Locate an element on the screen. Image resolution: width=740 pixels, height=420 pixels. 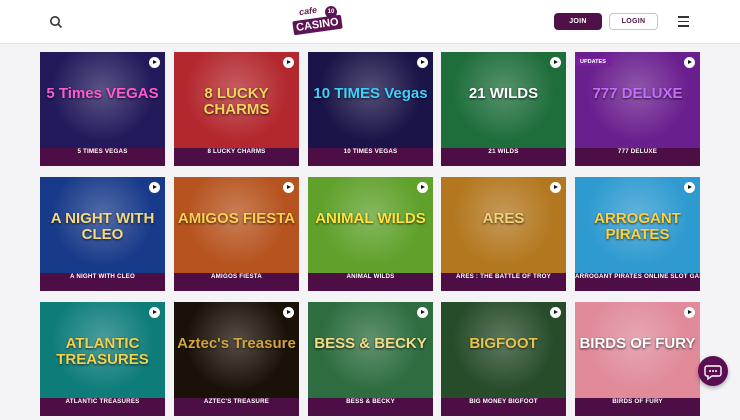
hamburger-menu-icon is located at coordinates (683, 21).